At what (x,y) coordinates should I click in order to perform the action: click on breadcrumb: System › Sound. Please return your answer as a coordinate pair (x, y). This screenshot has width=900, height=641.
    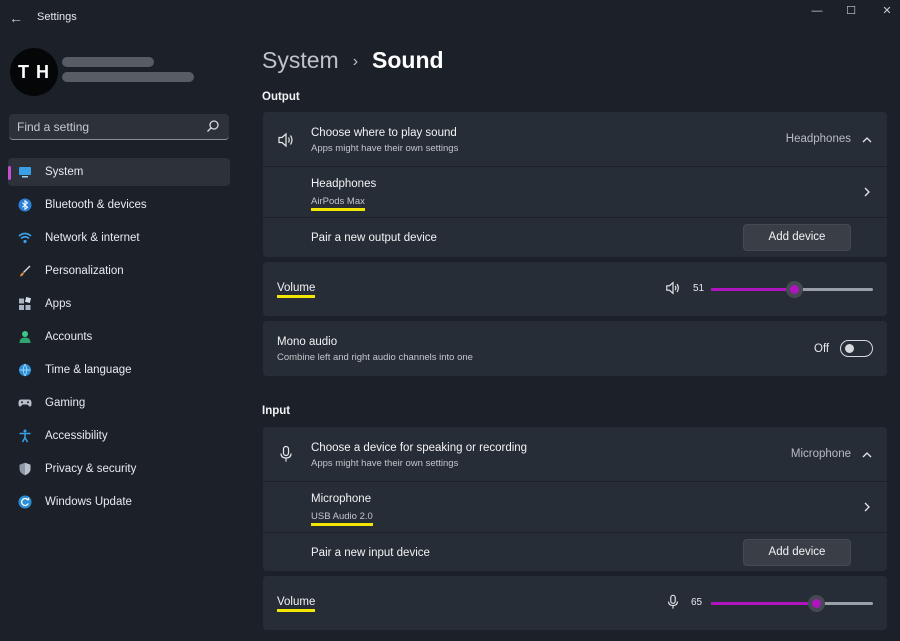
    Looking at the image, I should click on (353, 60).